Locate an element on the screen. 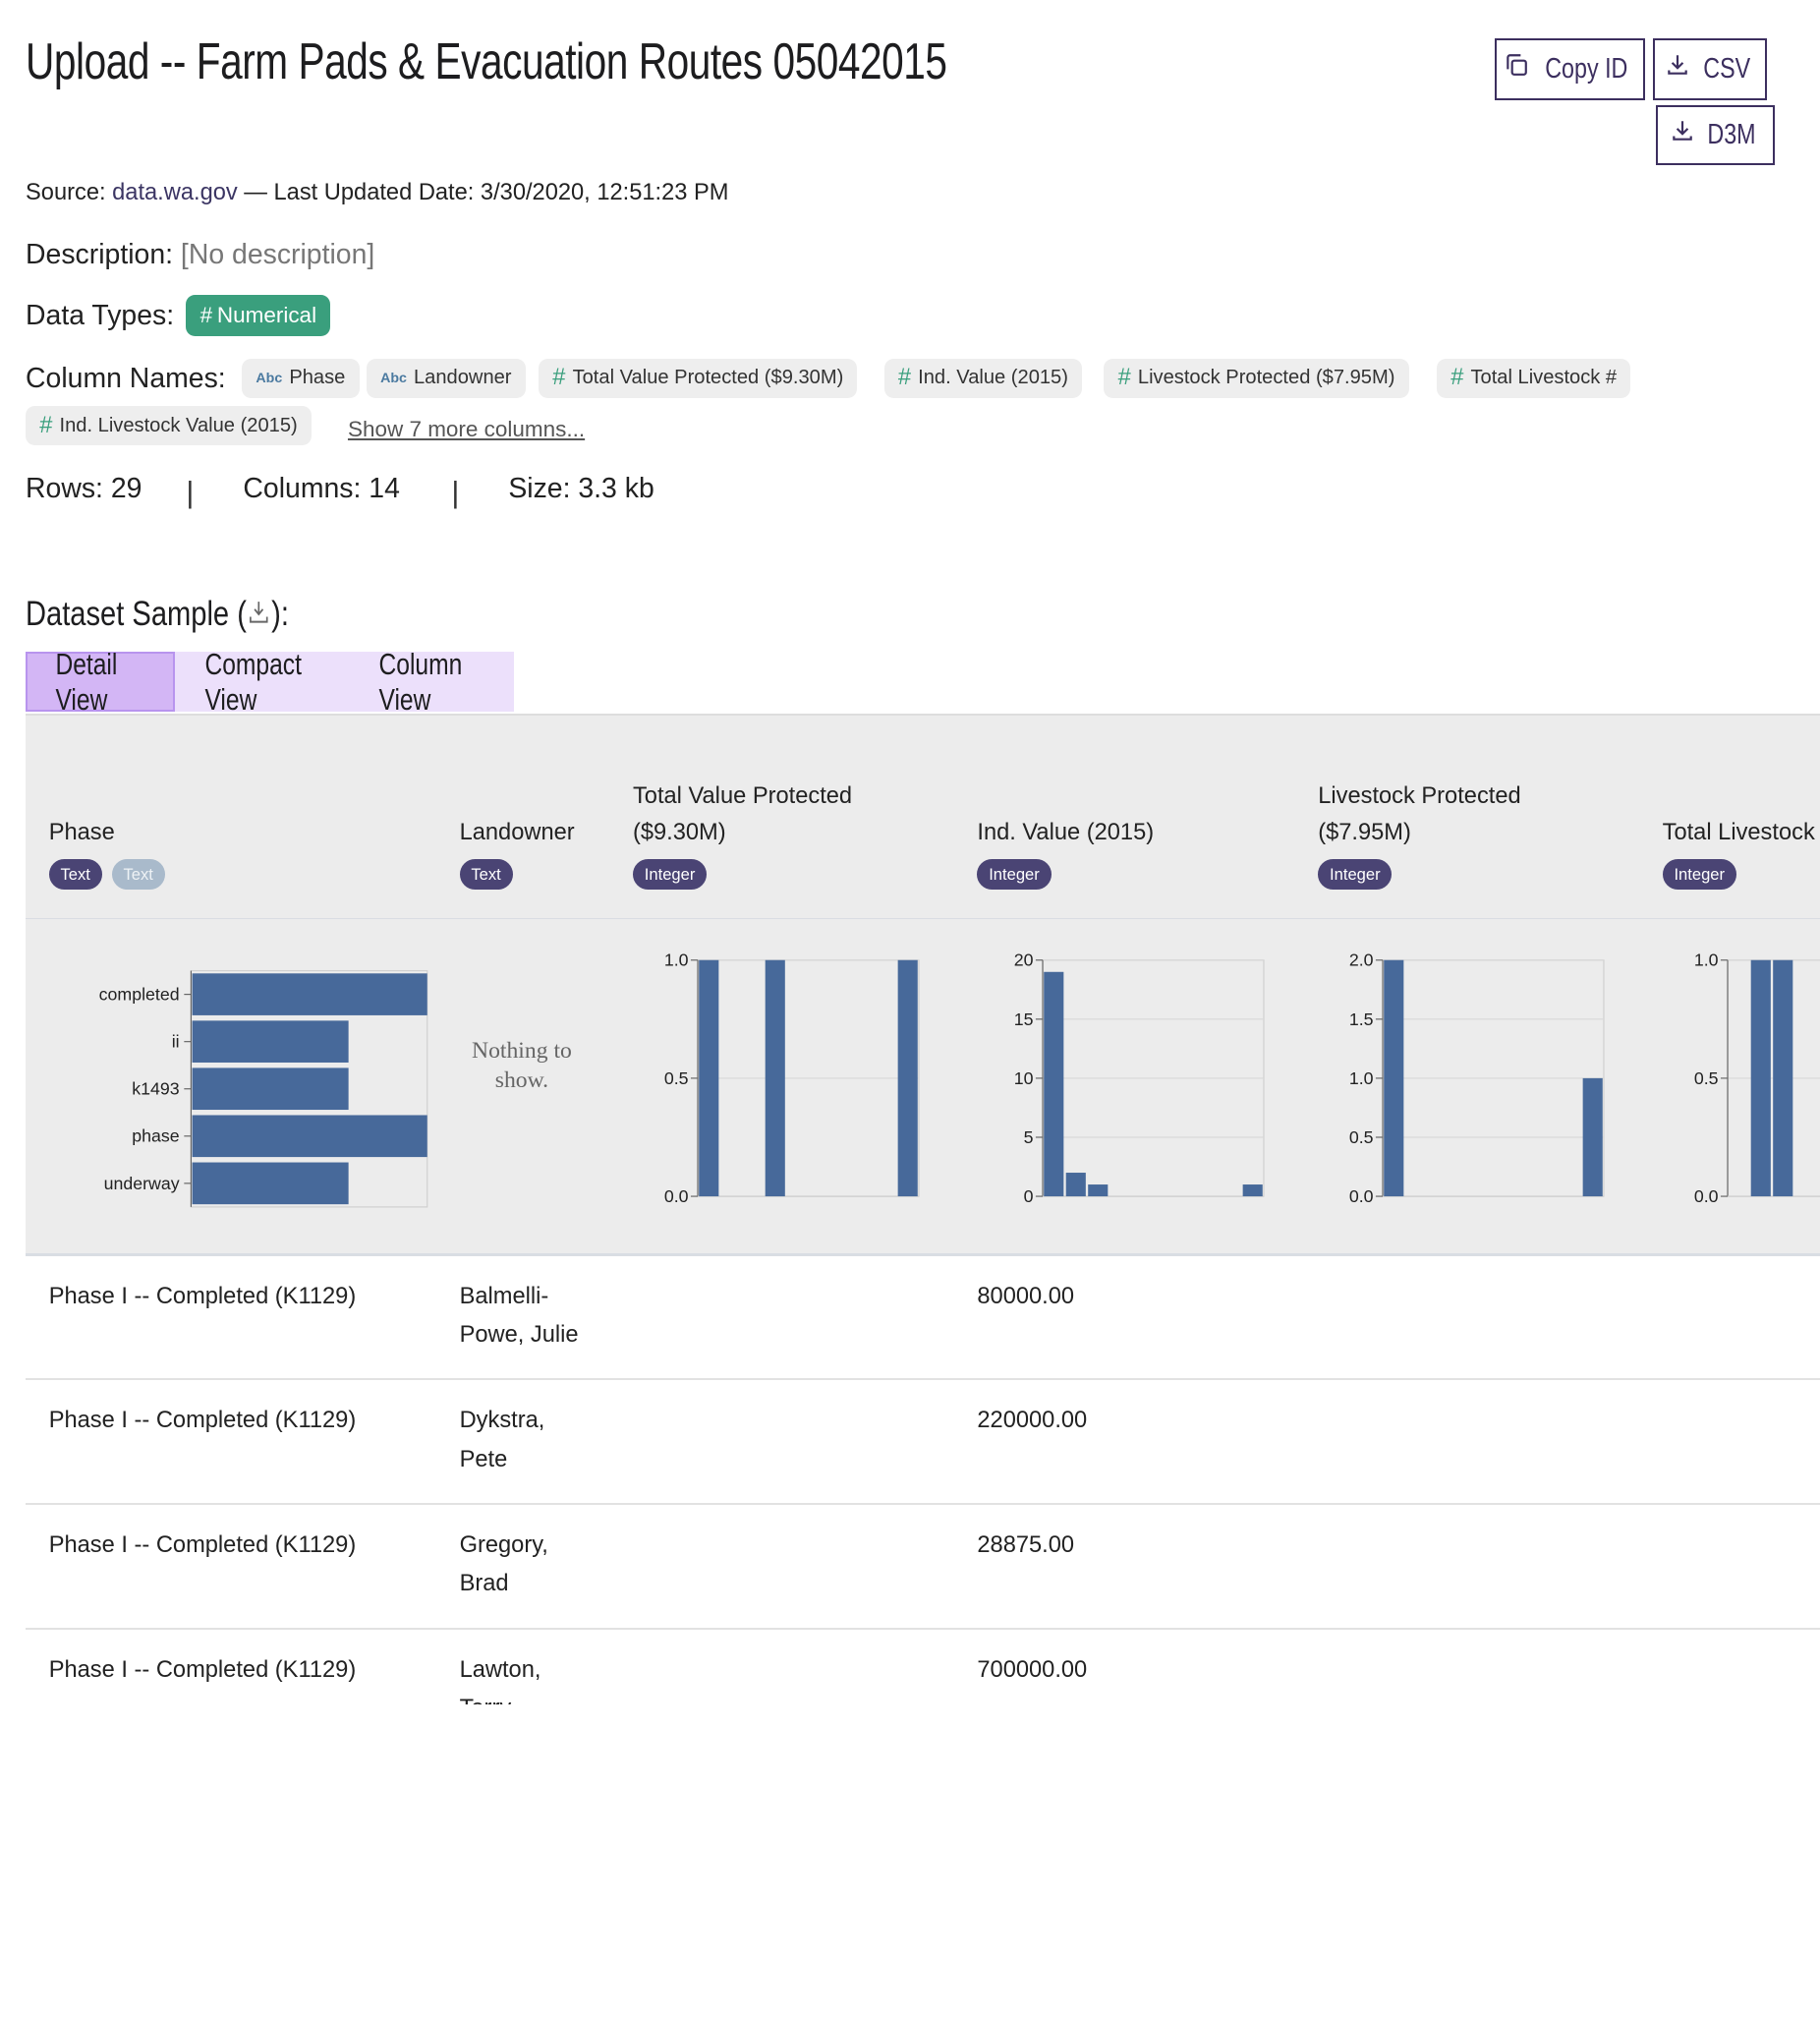  header-label: Total Livestock is located at coordinates (1738, 833).